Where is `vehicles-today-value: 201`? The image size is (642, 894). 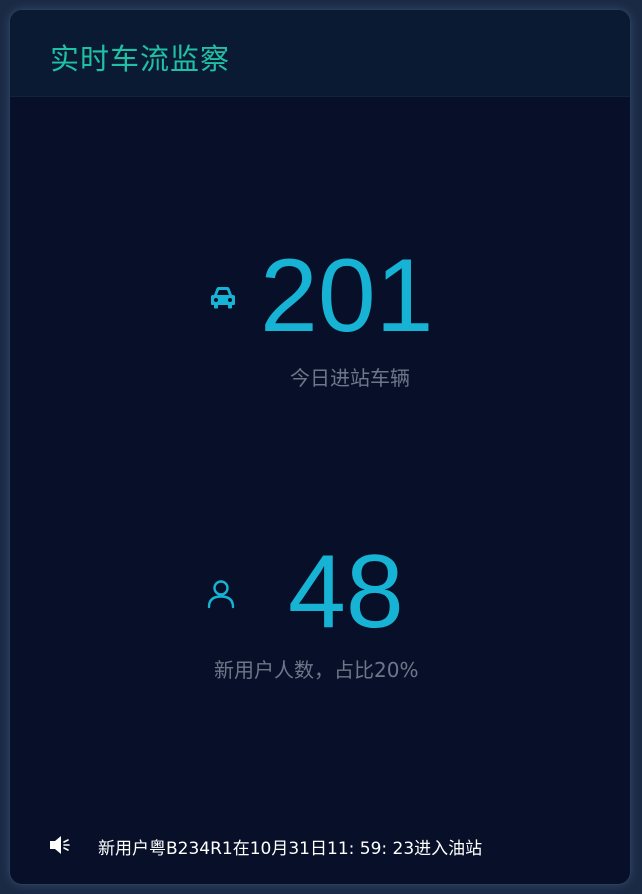 vehicles-today-value: 201 is located at coordinates (347, 296).